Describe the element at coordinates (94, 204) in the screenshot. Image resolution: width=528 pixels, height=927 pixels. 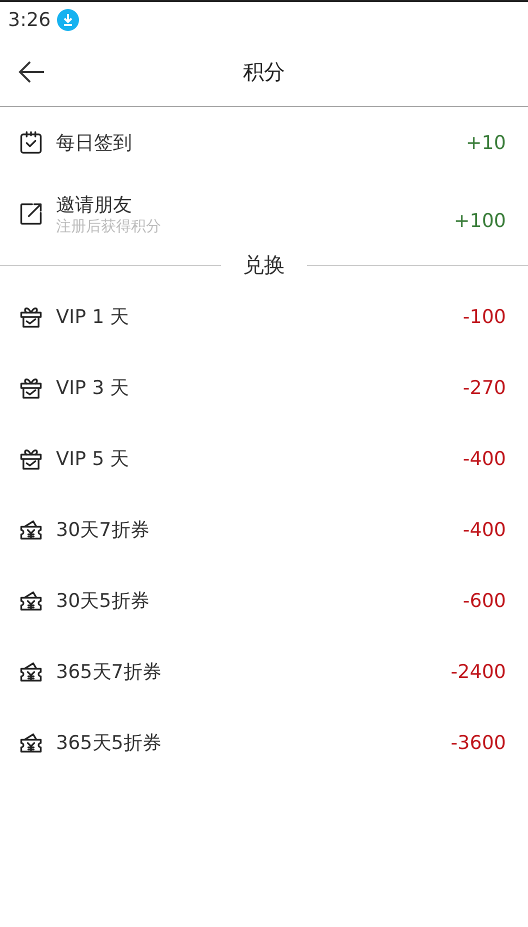
I see `item-label: 邀请朋友` at that location.